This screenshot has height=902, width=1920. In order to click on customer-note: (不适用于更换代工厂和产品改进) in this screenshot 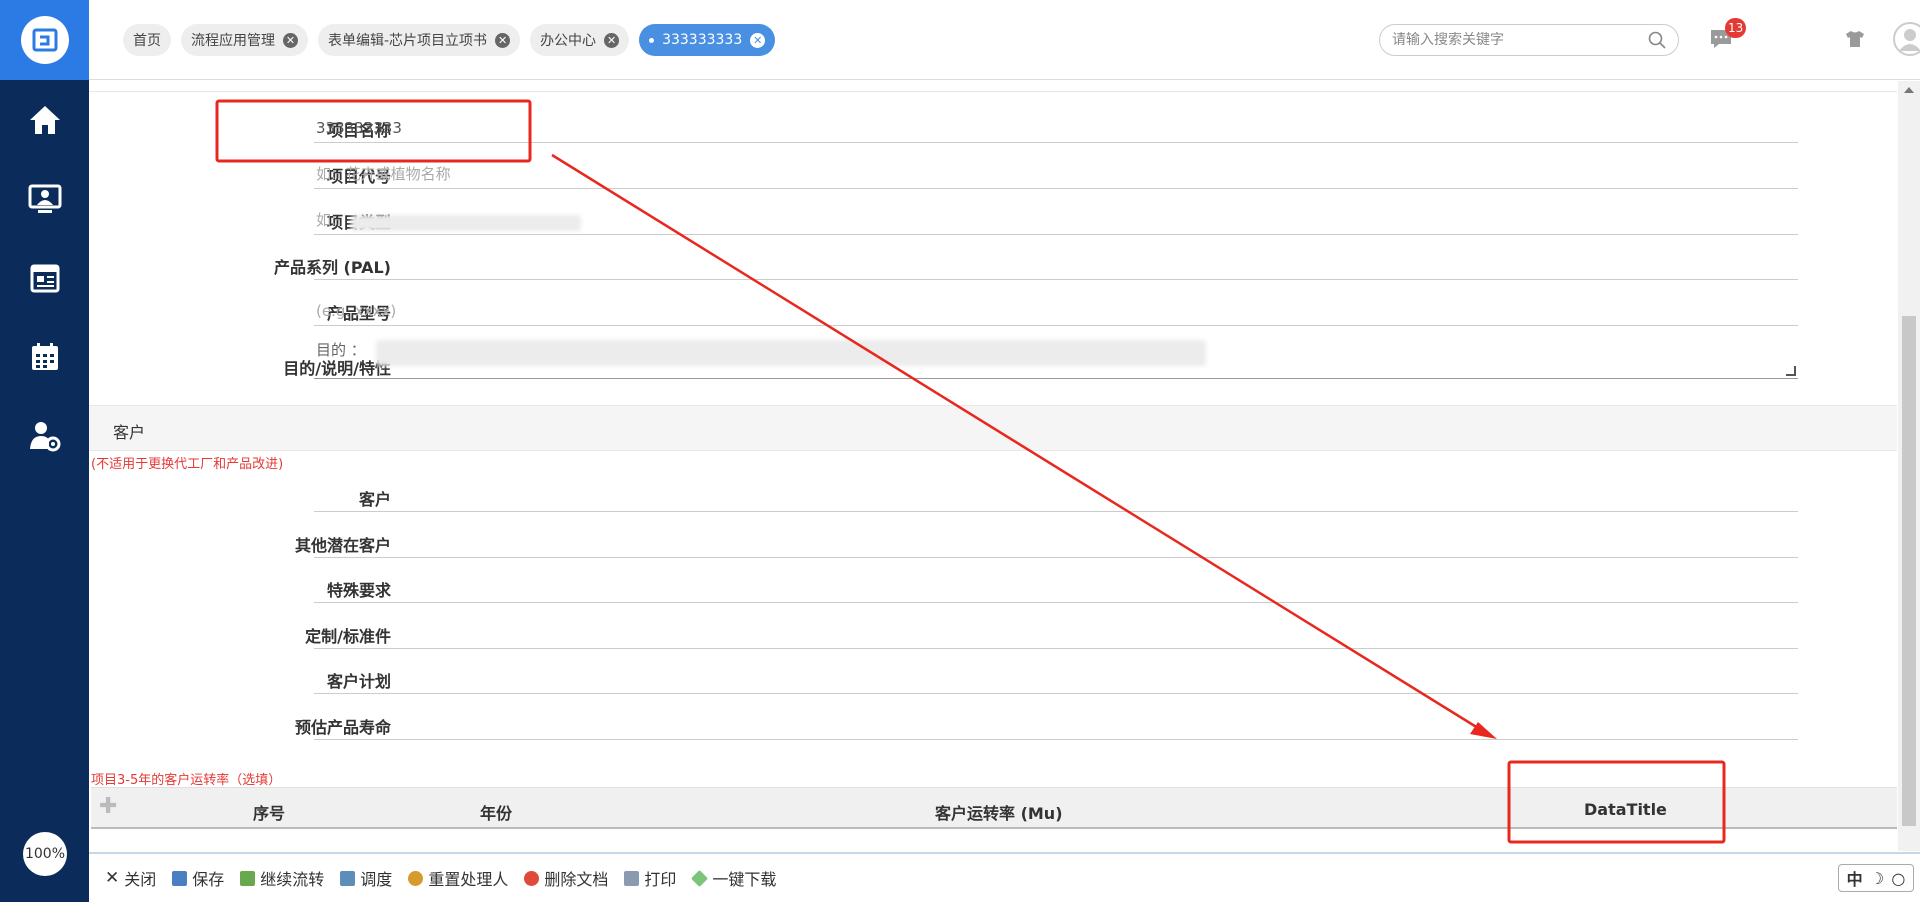, I will do `click(187, 464)`.